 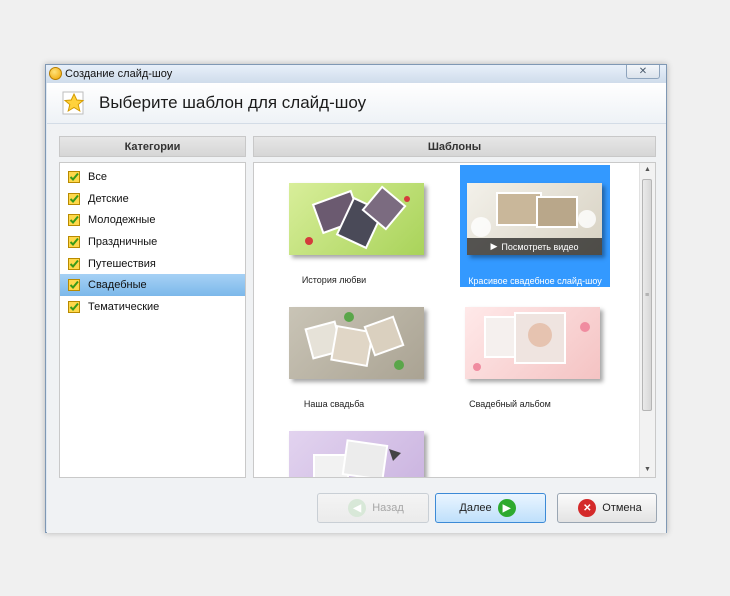 I want to click on scroll-down-arrow-icon: ▼, so click(x=647, y=470).